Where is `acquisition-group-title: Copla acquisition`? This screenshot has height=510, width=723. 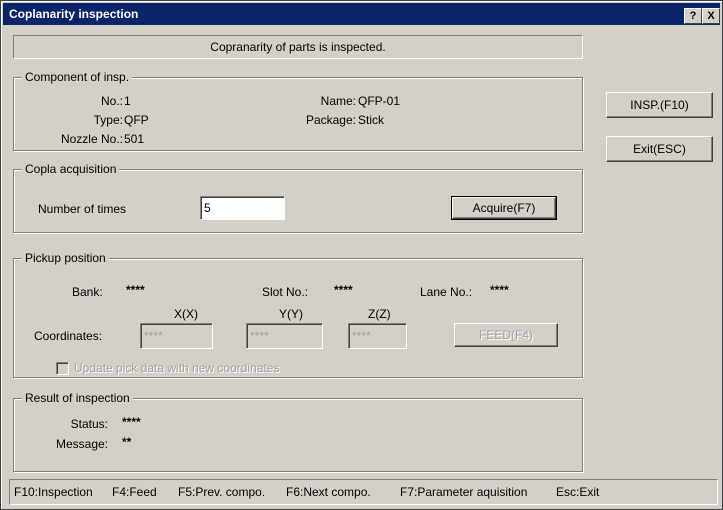
acquisition-group-title: Copla acquisition is located at coordinates (71, 169).